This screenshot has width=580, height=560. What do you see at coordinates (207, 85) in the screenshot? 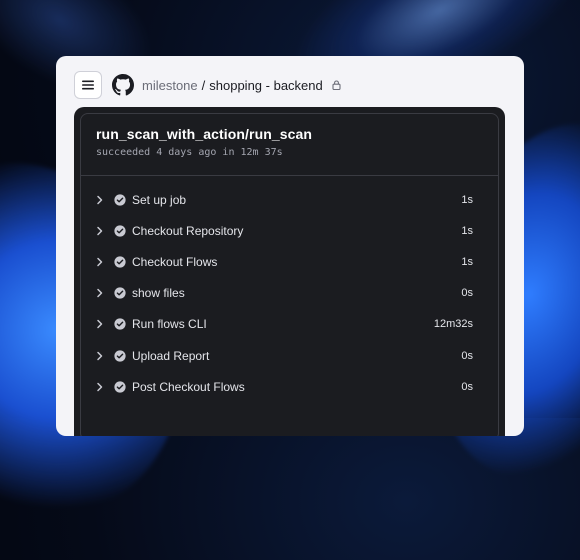
I see `repo-header: milestone / shopping - backend` at bounding box center [207, 85].